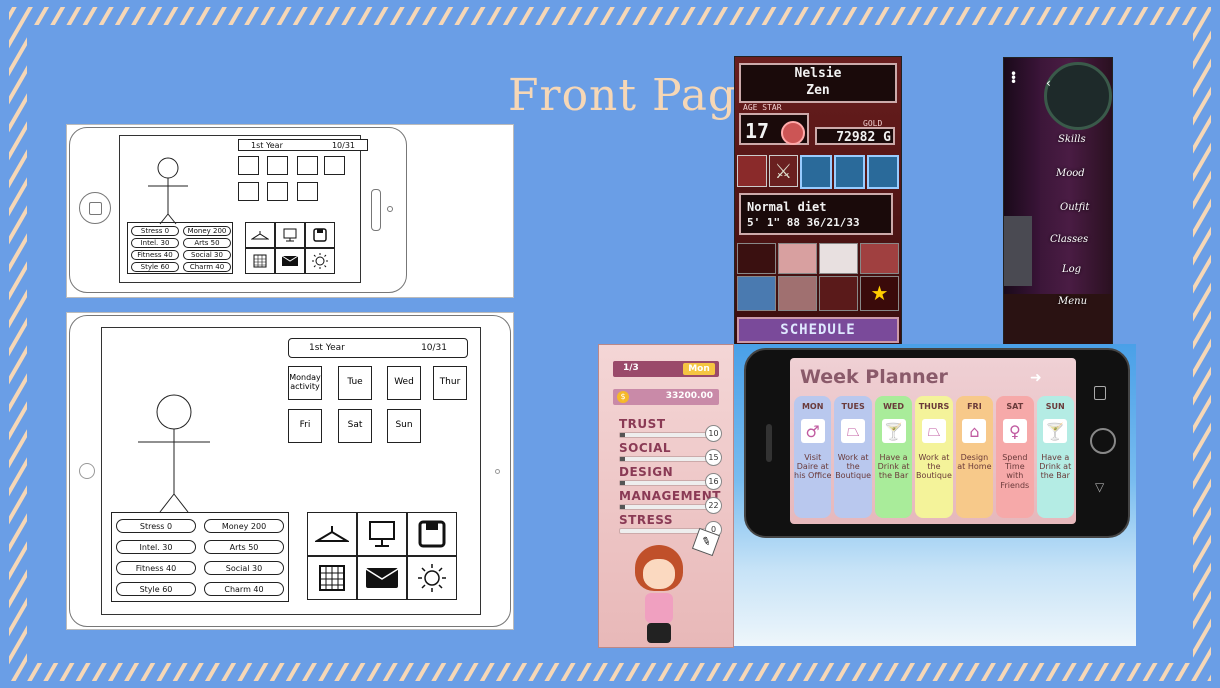 The image size is (1220, 688). Describe the element at coordinates (934, 457) in the screenshot. I see `planner-day-thurs: THURS ⏢ Work at the Boutique` at that location.